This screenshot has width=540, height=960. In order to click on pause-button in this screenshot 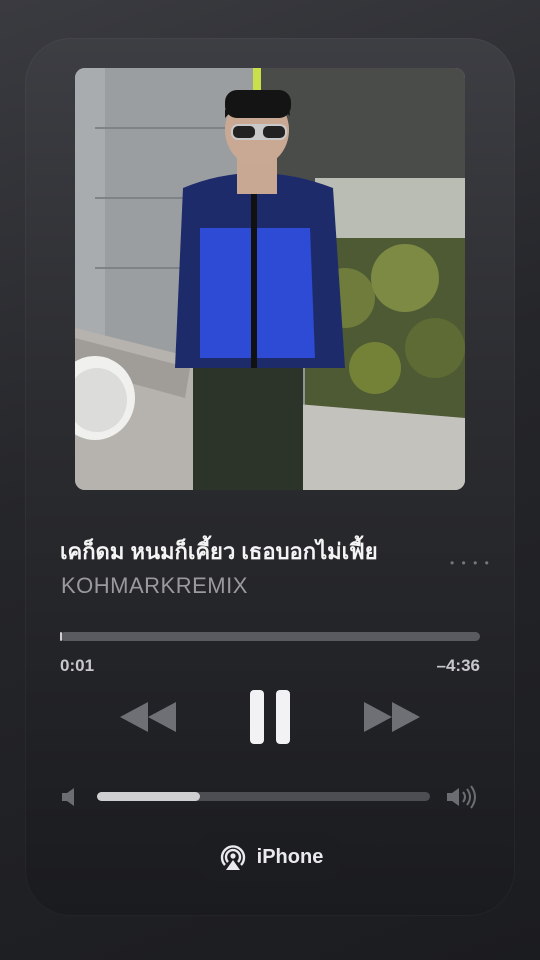, I will do `click(270, 717)`.